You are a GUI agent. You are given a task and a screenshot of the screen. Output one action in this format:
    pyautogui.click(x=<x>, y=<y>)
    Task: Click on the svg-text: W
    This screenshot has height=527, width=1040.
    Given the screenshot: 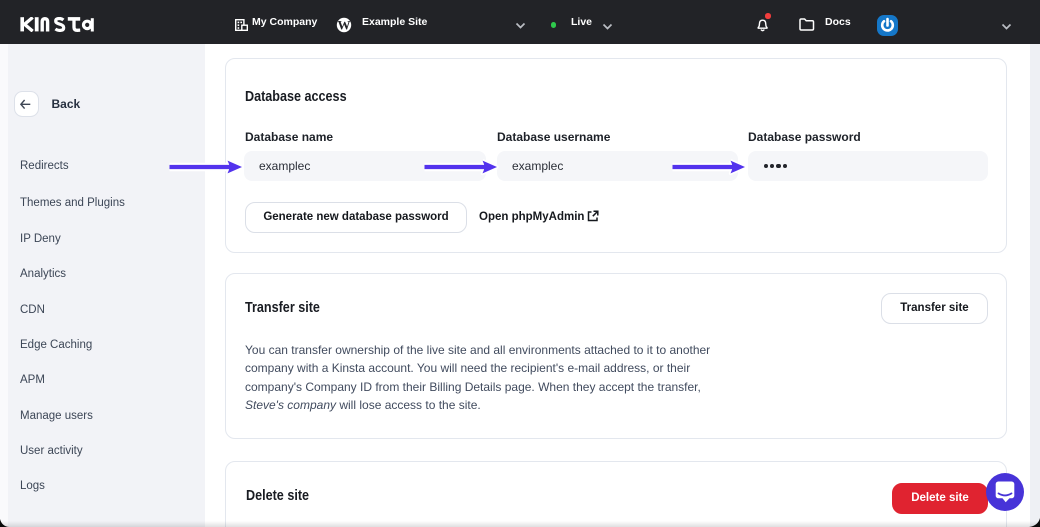 What is the action you would take?
    pyautogui.click(x=344, y=25)
    